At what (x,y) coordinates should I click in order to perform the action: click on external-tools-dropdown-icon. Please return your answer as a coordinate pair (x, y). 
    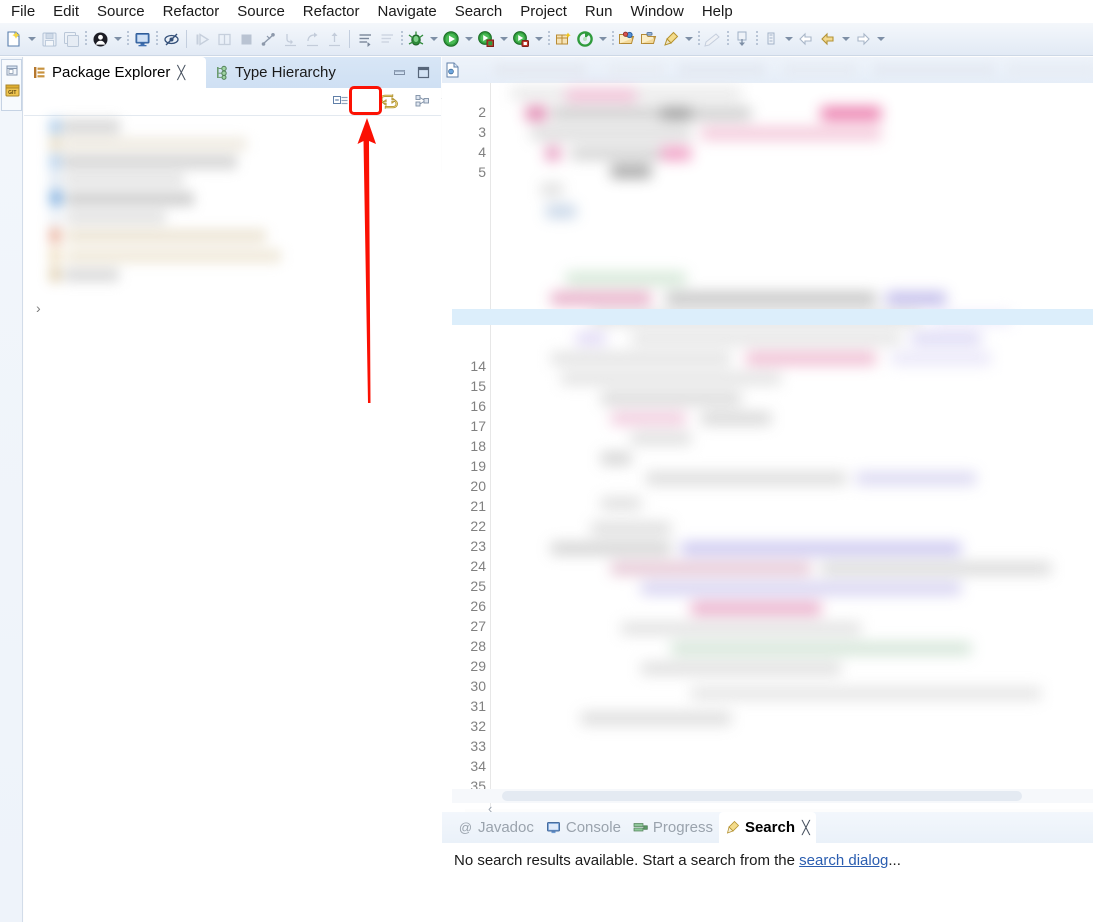
    Looking at the image, I should click on (602, 39).